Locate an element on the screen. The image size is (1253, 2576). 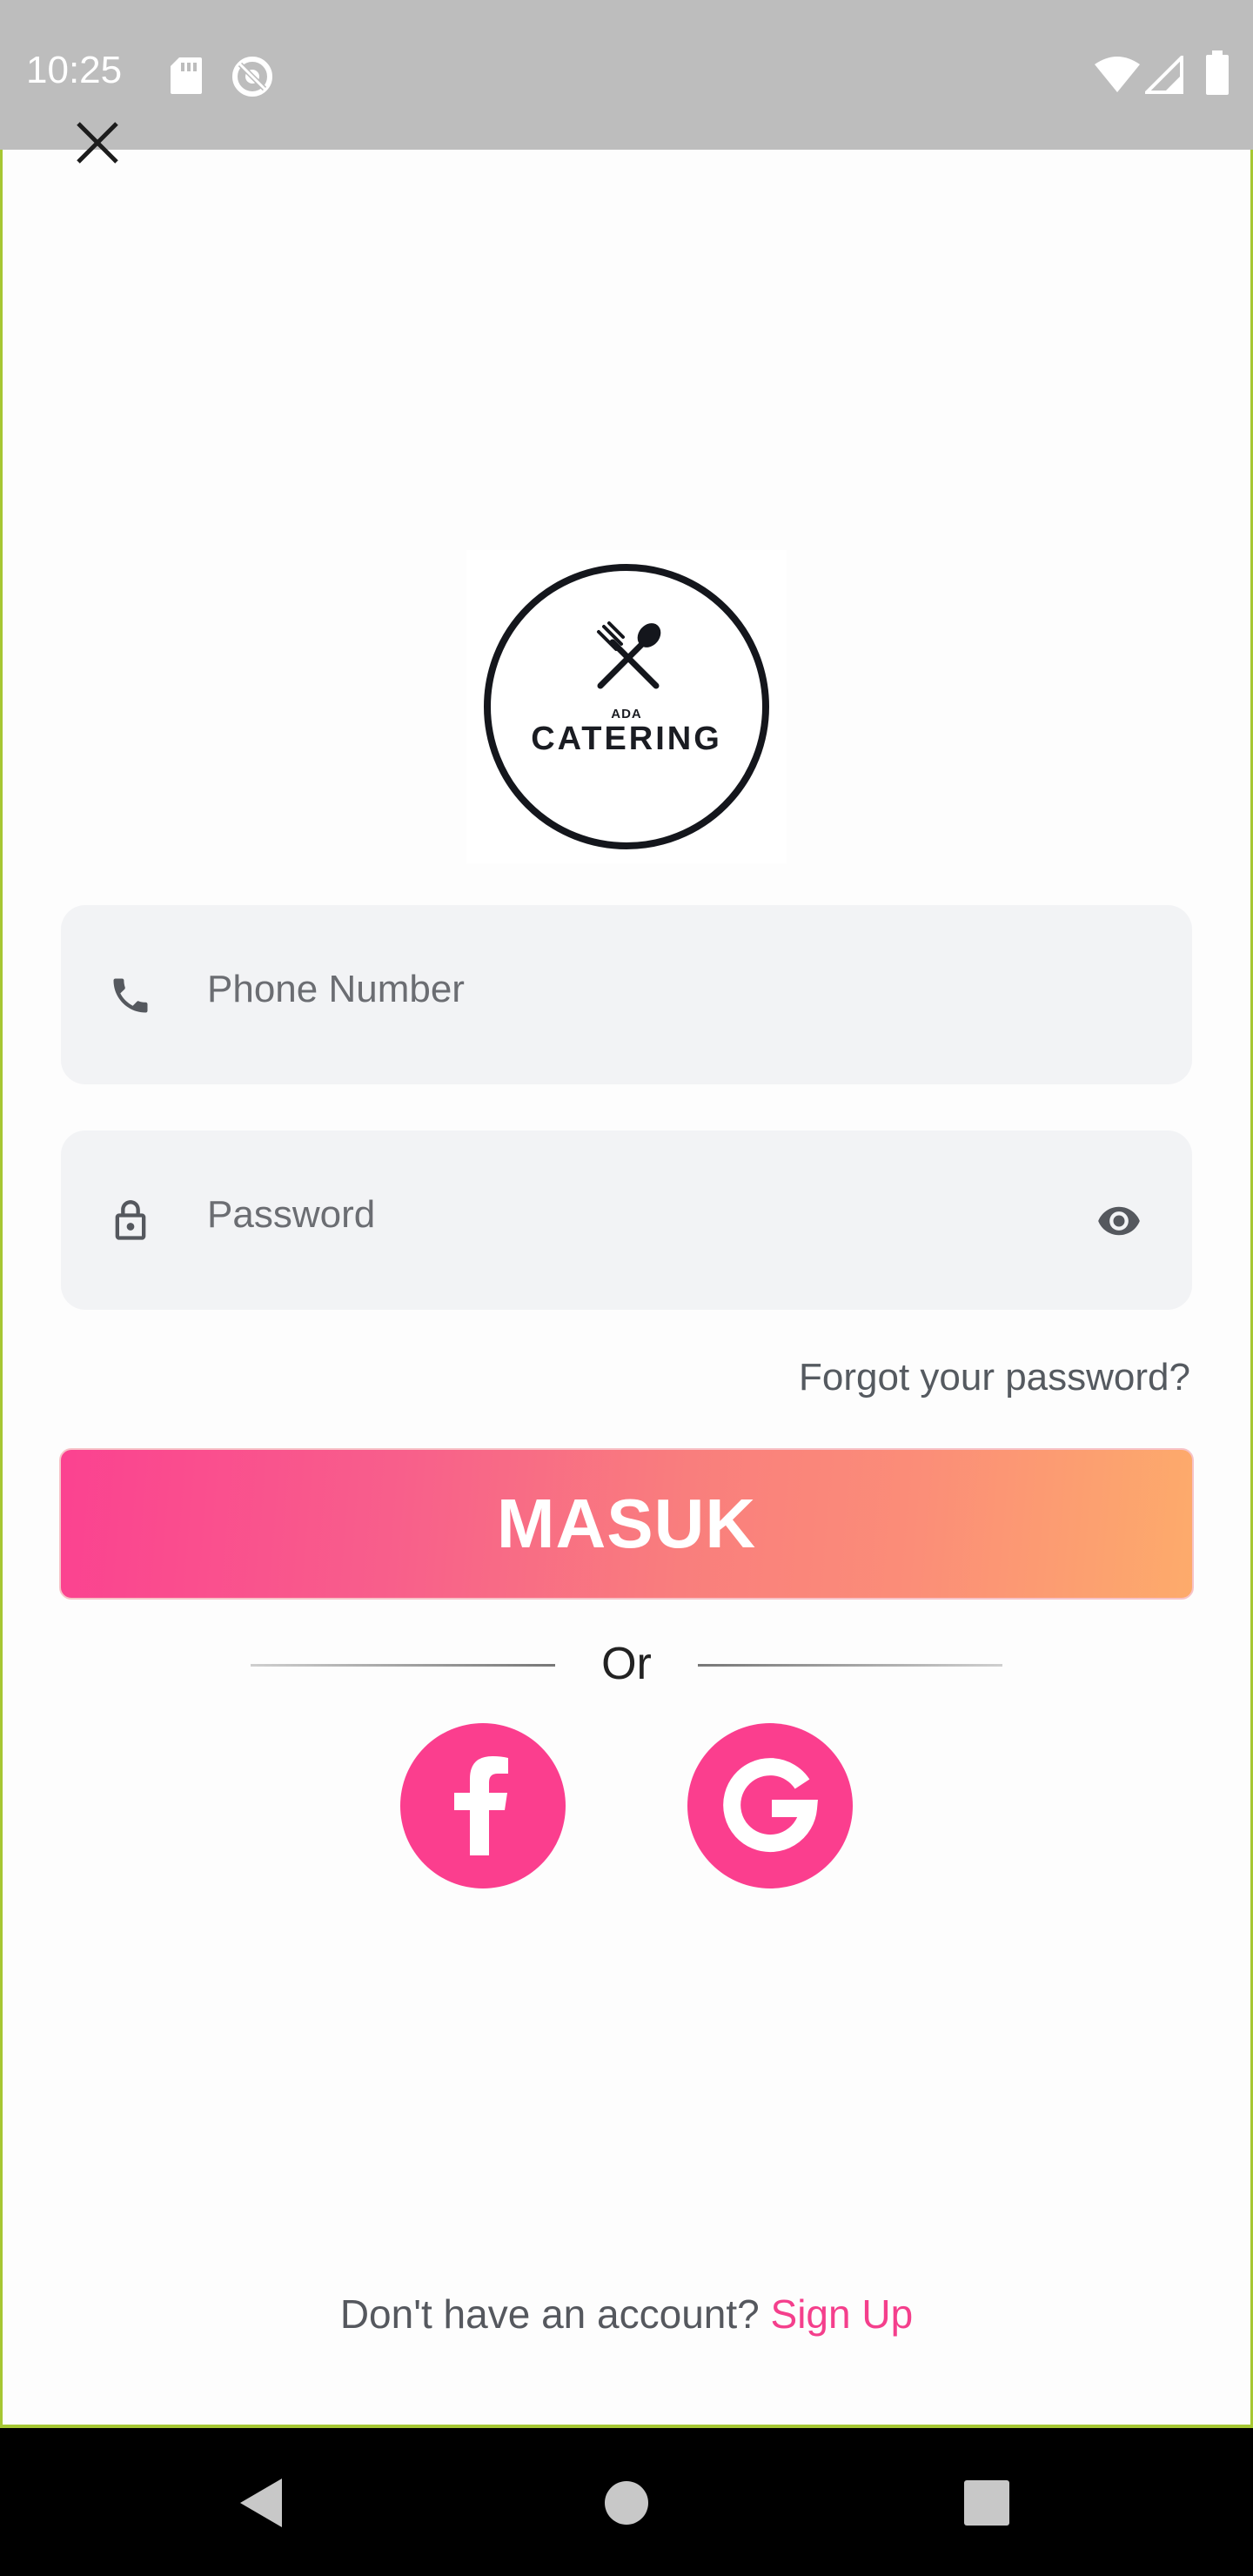
signup-link: Sign Up is located at coordinates (842, 2314).